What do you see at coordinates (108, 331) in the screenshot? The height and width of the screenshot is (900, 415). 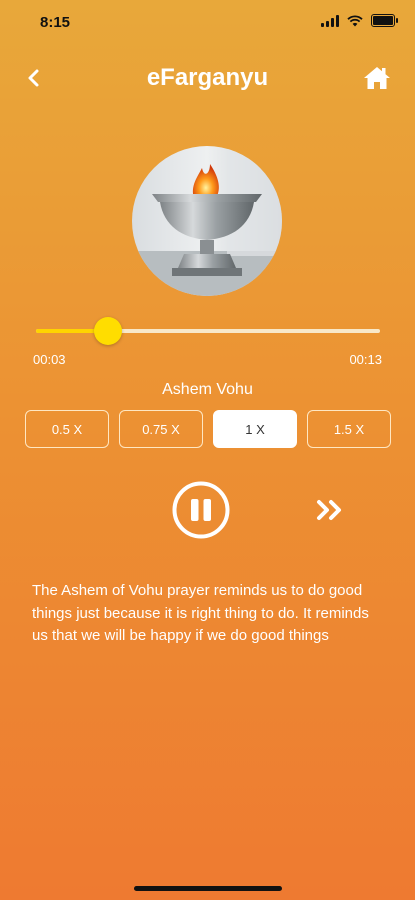 I see `progress-thumb` at bounding box center [108, 331].